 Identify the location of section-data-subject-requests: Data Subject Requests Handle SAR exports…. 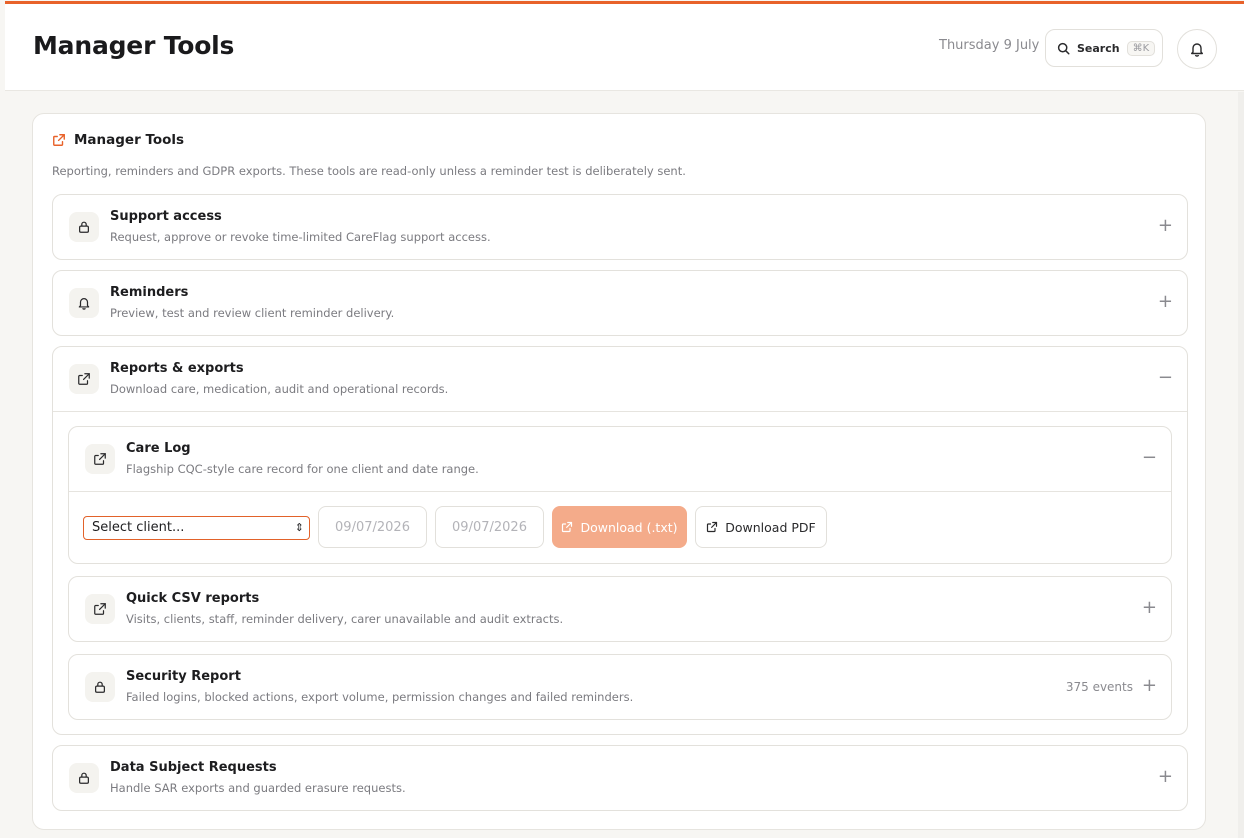
(620, 778).